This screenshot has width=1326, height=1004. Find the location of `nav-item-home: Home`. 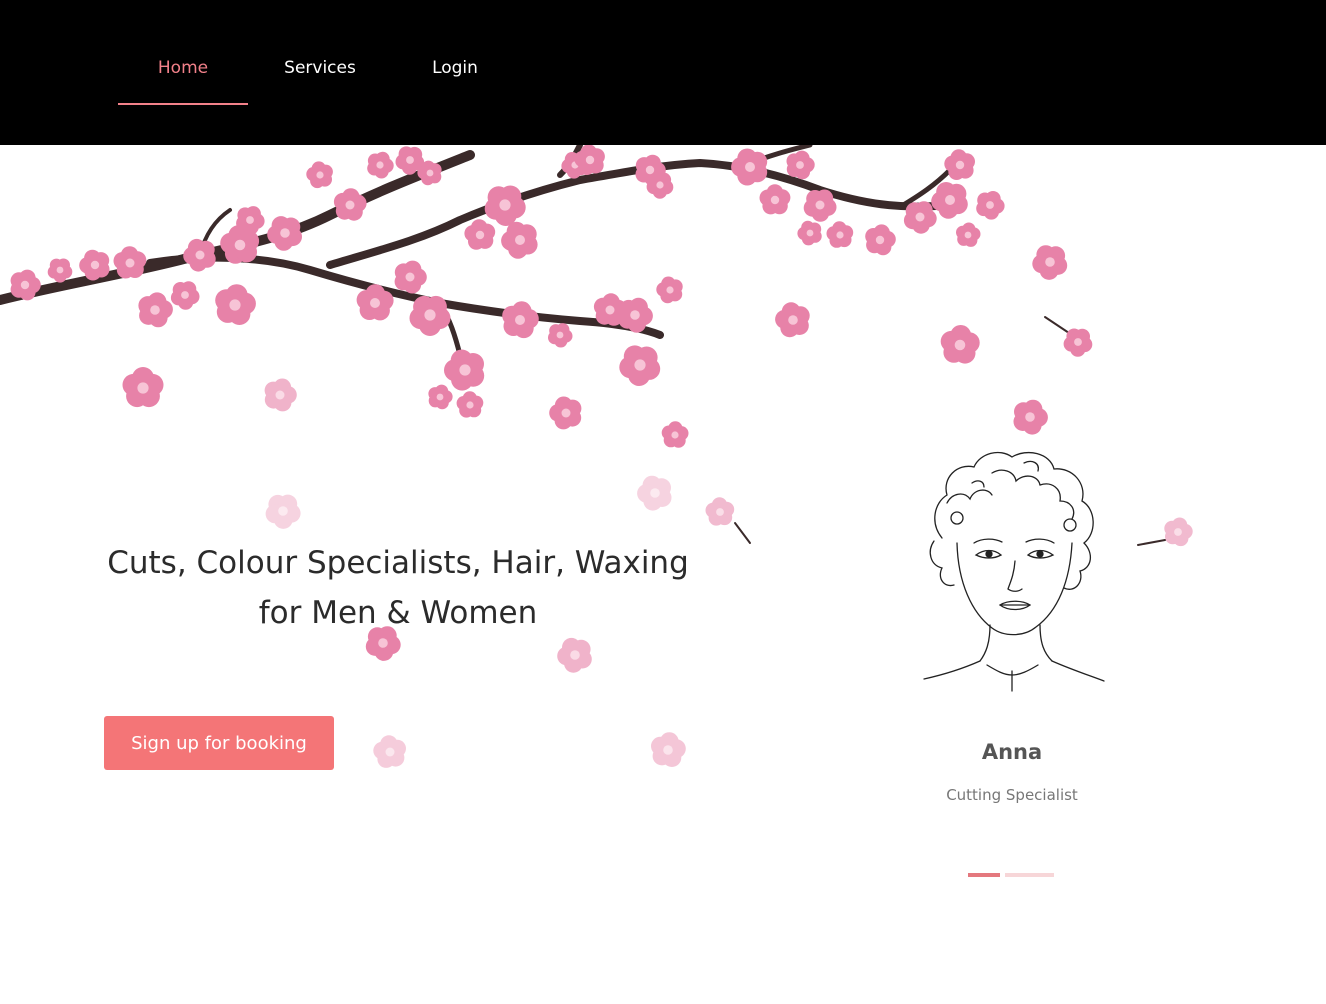

nav-item-home: Home is located at coordinates (183, 68).